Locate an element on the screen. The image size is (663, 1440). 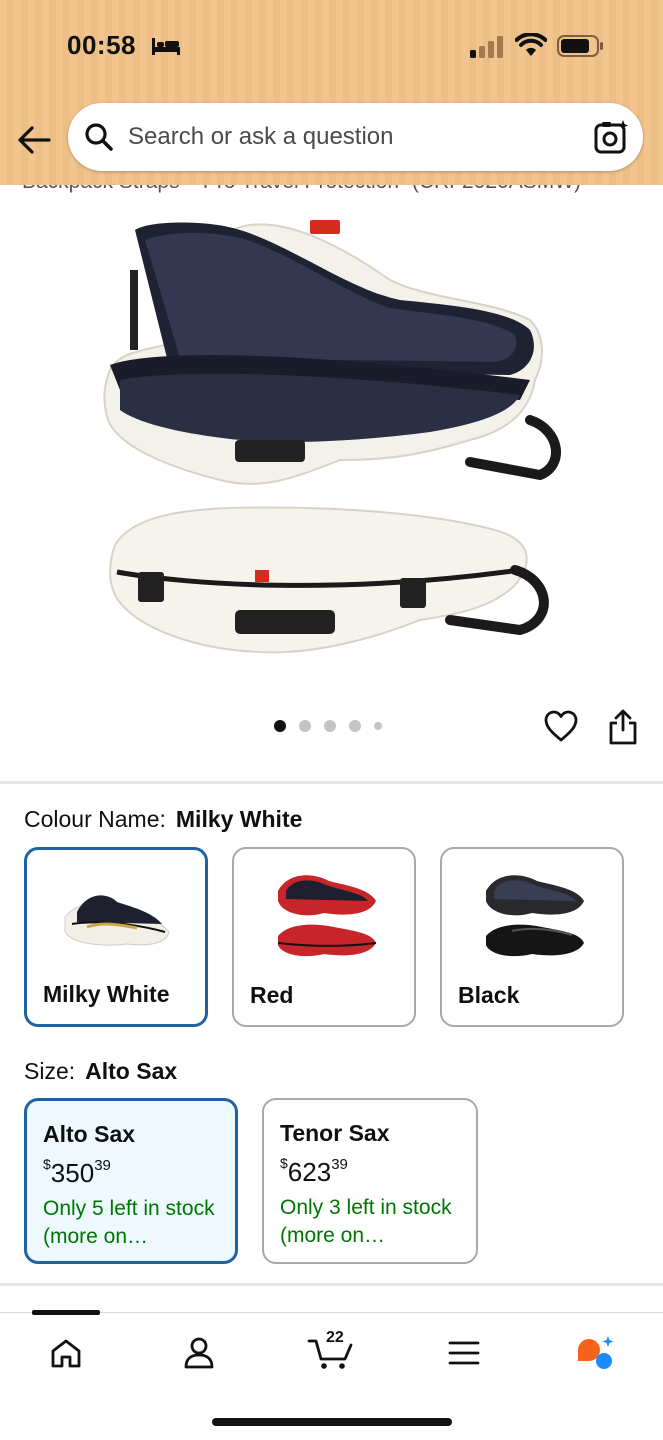
status-time: 00:58 is located at coordinates (101, 45).